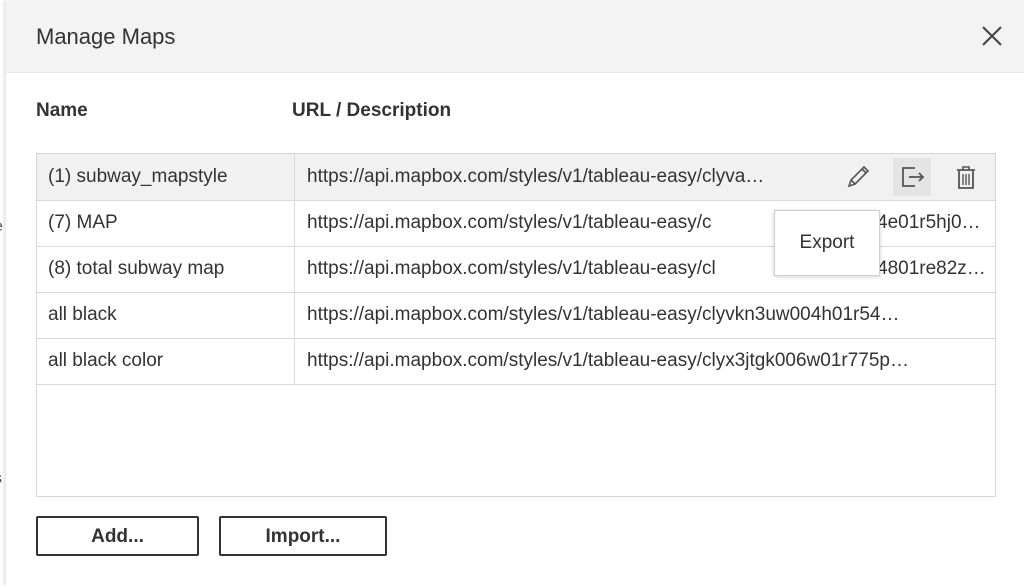 This screenshot has width=1024, height=586. What do you see at coordinates (992, 36) in the screenshot?
I see `close-icon` at bounding box center [992, 36].